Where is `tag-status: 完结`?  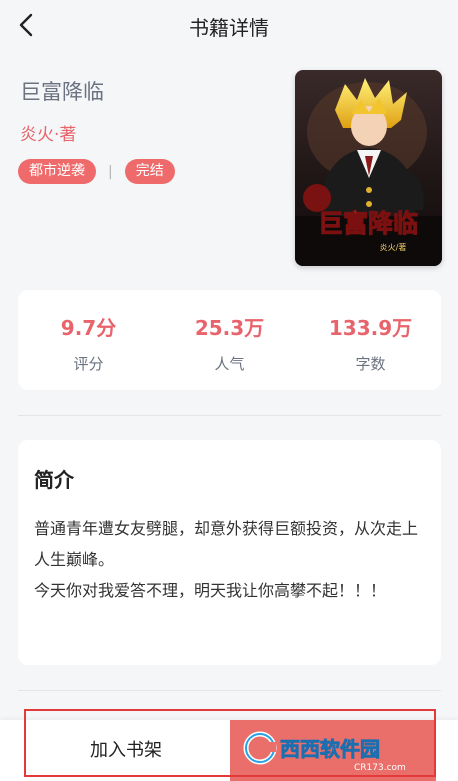
tag-status: 完结 is located at coordinates (149, 171).